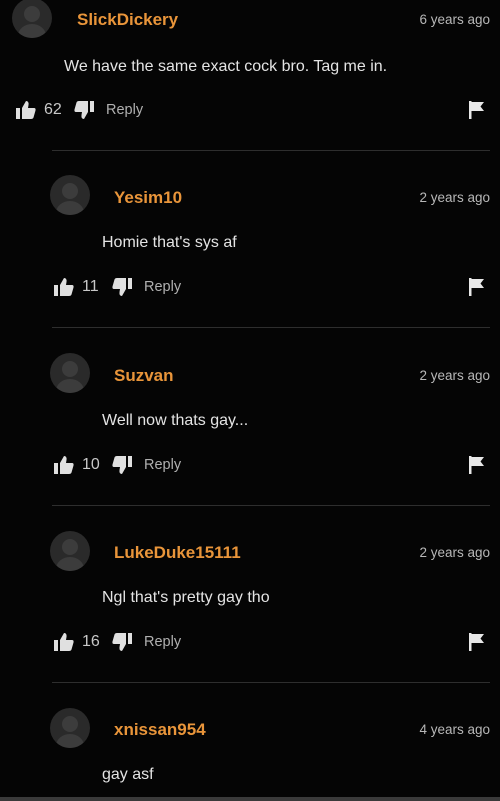  Describe the element at coordinates (53, 109) in the screenshot. I see `like-count: 62` at that location.